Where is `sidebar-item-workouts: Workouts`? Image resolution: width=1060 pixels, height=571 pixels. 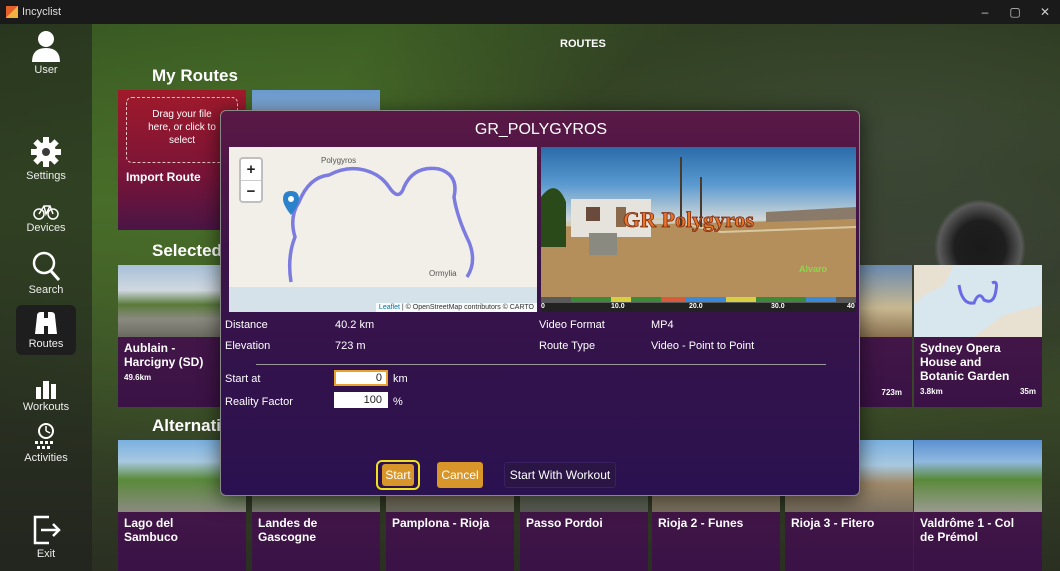 sidebar-item-workouts: Workouts is located at coordinates (46, 396).